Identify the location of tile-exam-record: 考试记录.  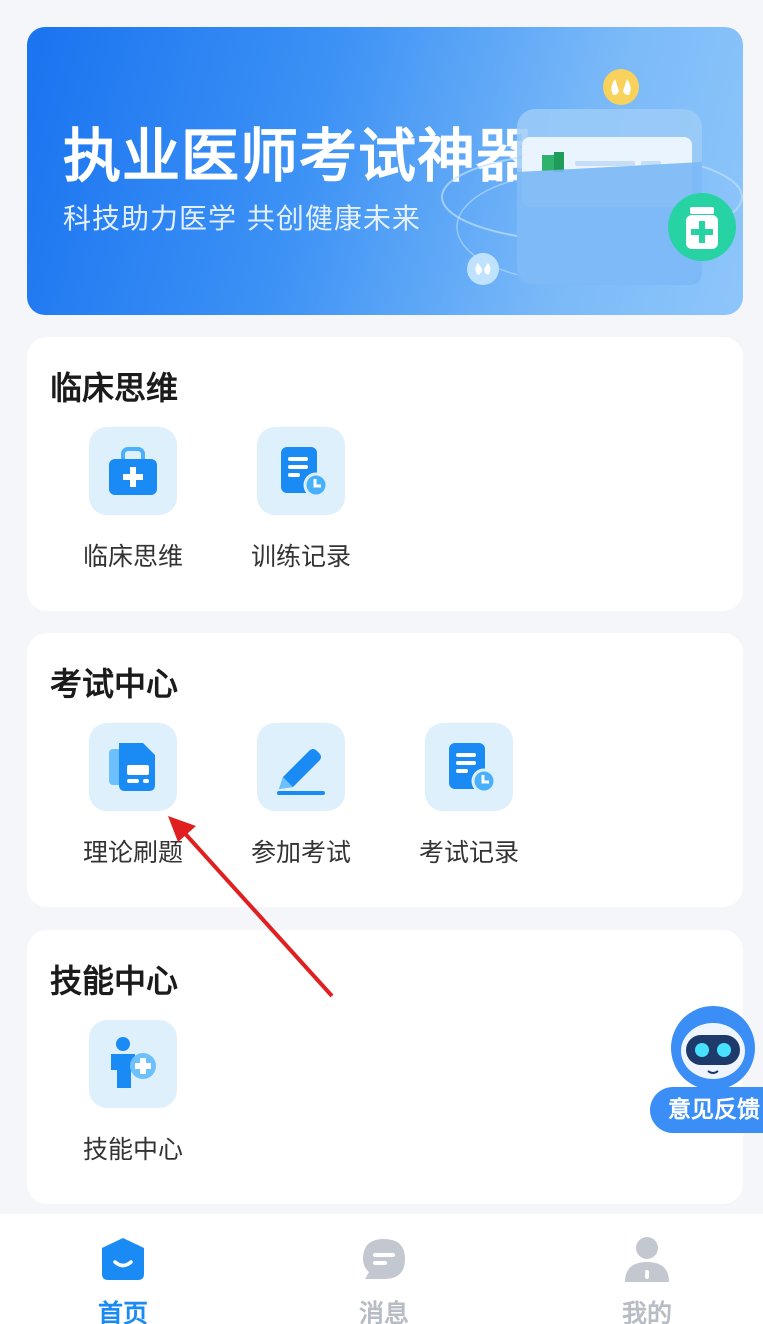
(469, 796).